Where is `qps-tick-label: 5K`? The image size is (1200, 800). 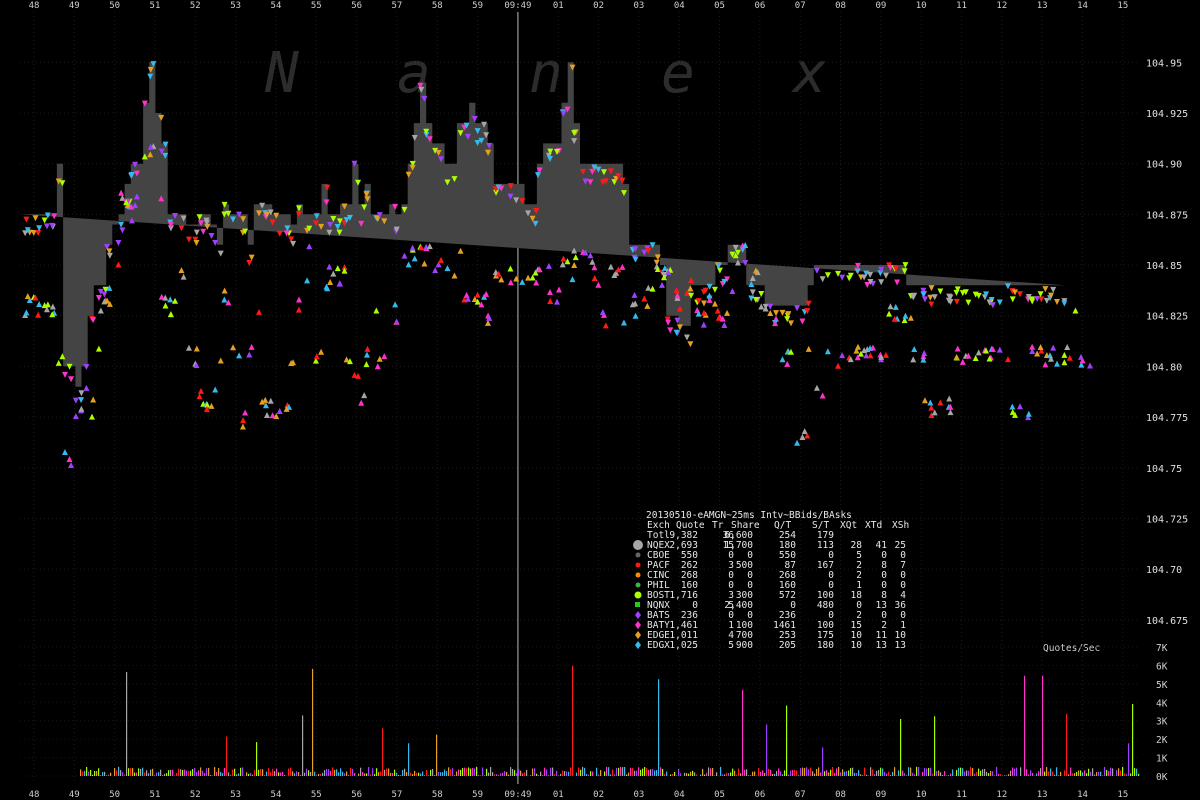
qps-tick-label: 5K is located at coordinates (1162, 685).